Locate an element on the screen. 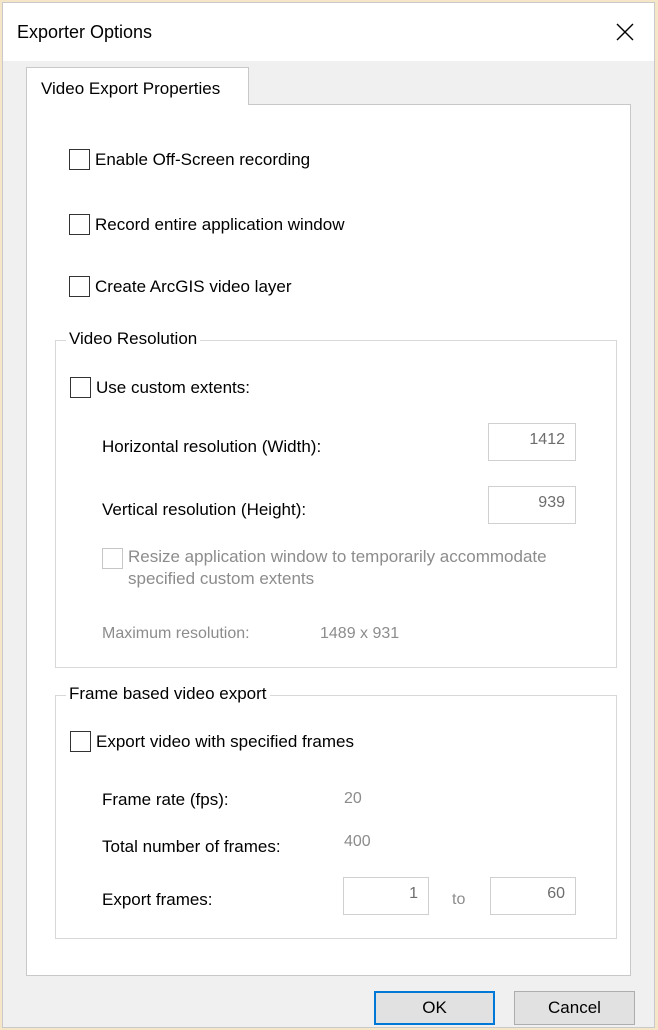  width-input: 1412 is located at coordinates (532, 442).